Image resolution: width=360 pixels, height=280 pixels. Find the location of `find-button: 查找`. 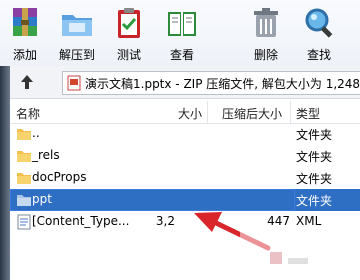

find-button: 查找 is located at coordinates (319, 33).